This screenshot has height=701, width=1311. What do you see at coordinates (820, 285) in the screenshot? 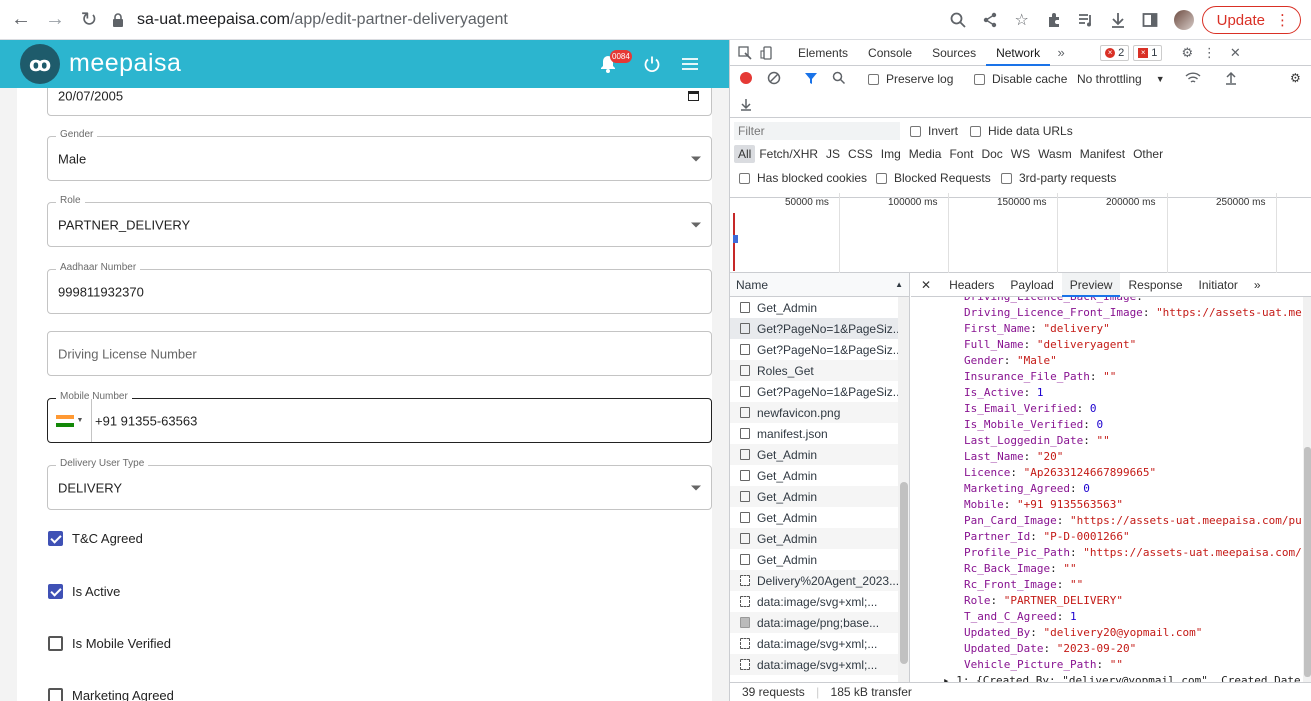
I see `name-column-header: Name ▲` at bounding box center [820, 285].